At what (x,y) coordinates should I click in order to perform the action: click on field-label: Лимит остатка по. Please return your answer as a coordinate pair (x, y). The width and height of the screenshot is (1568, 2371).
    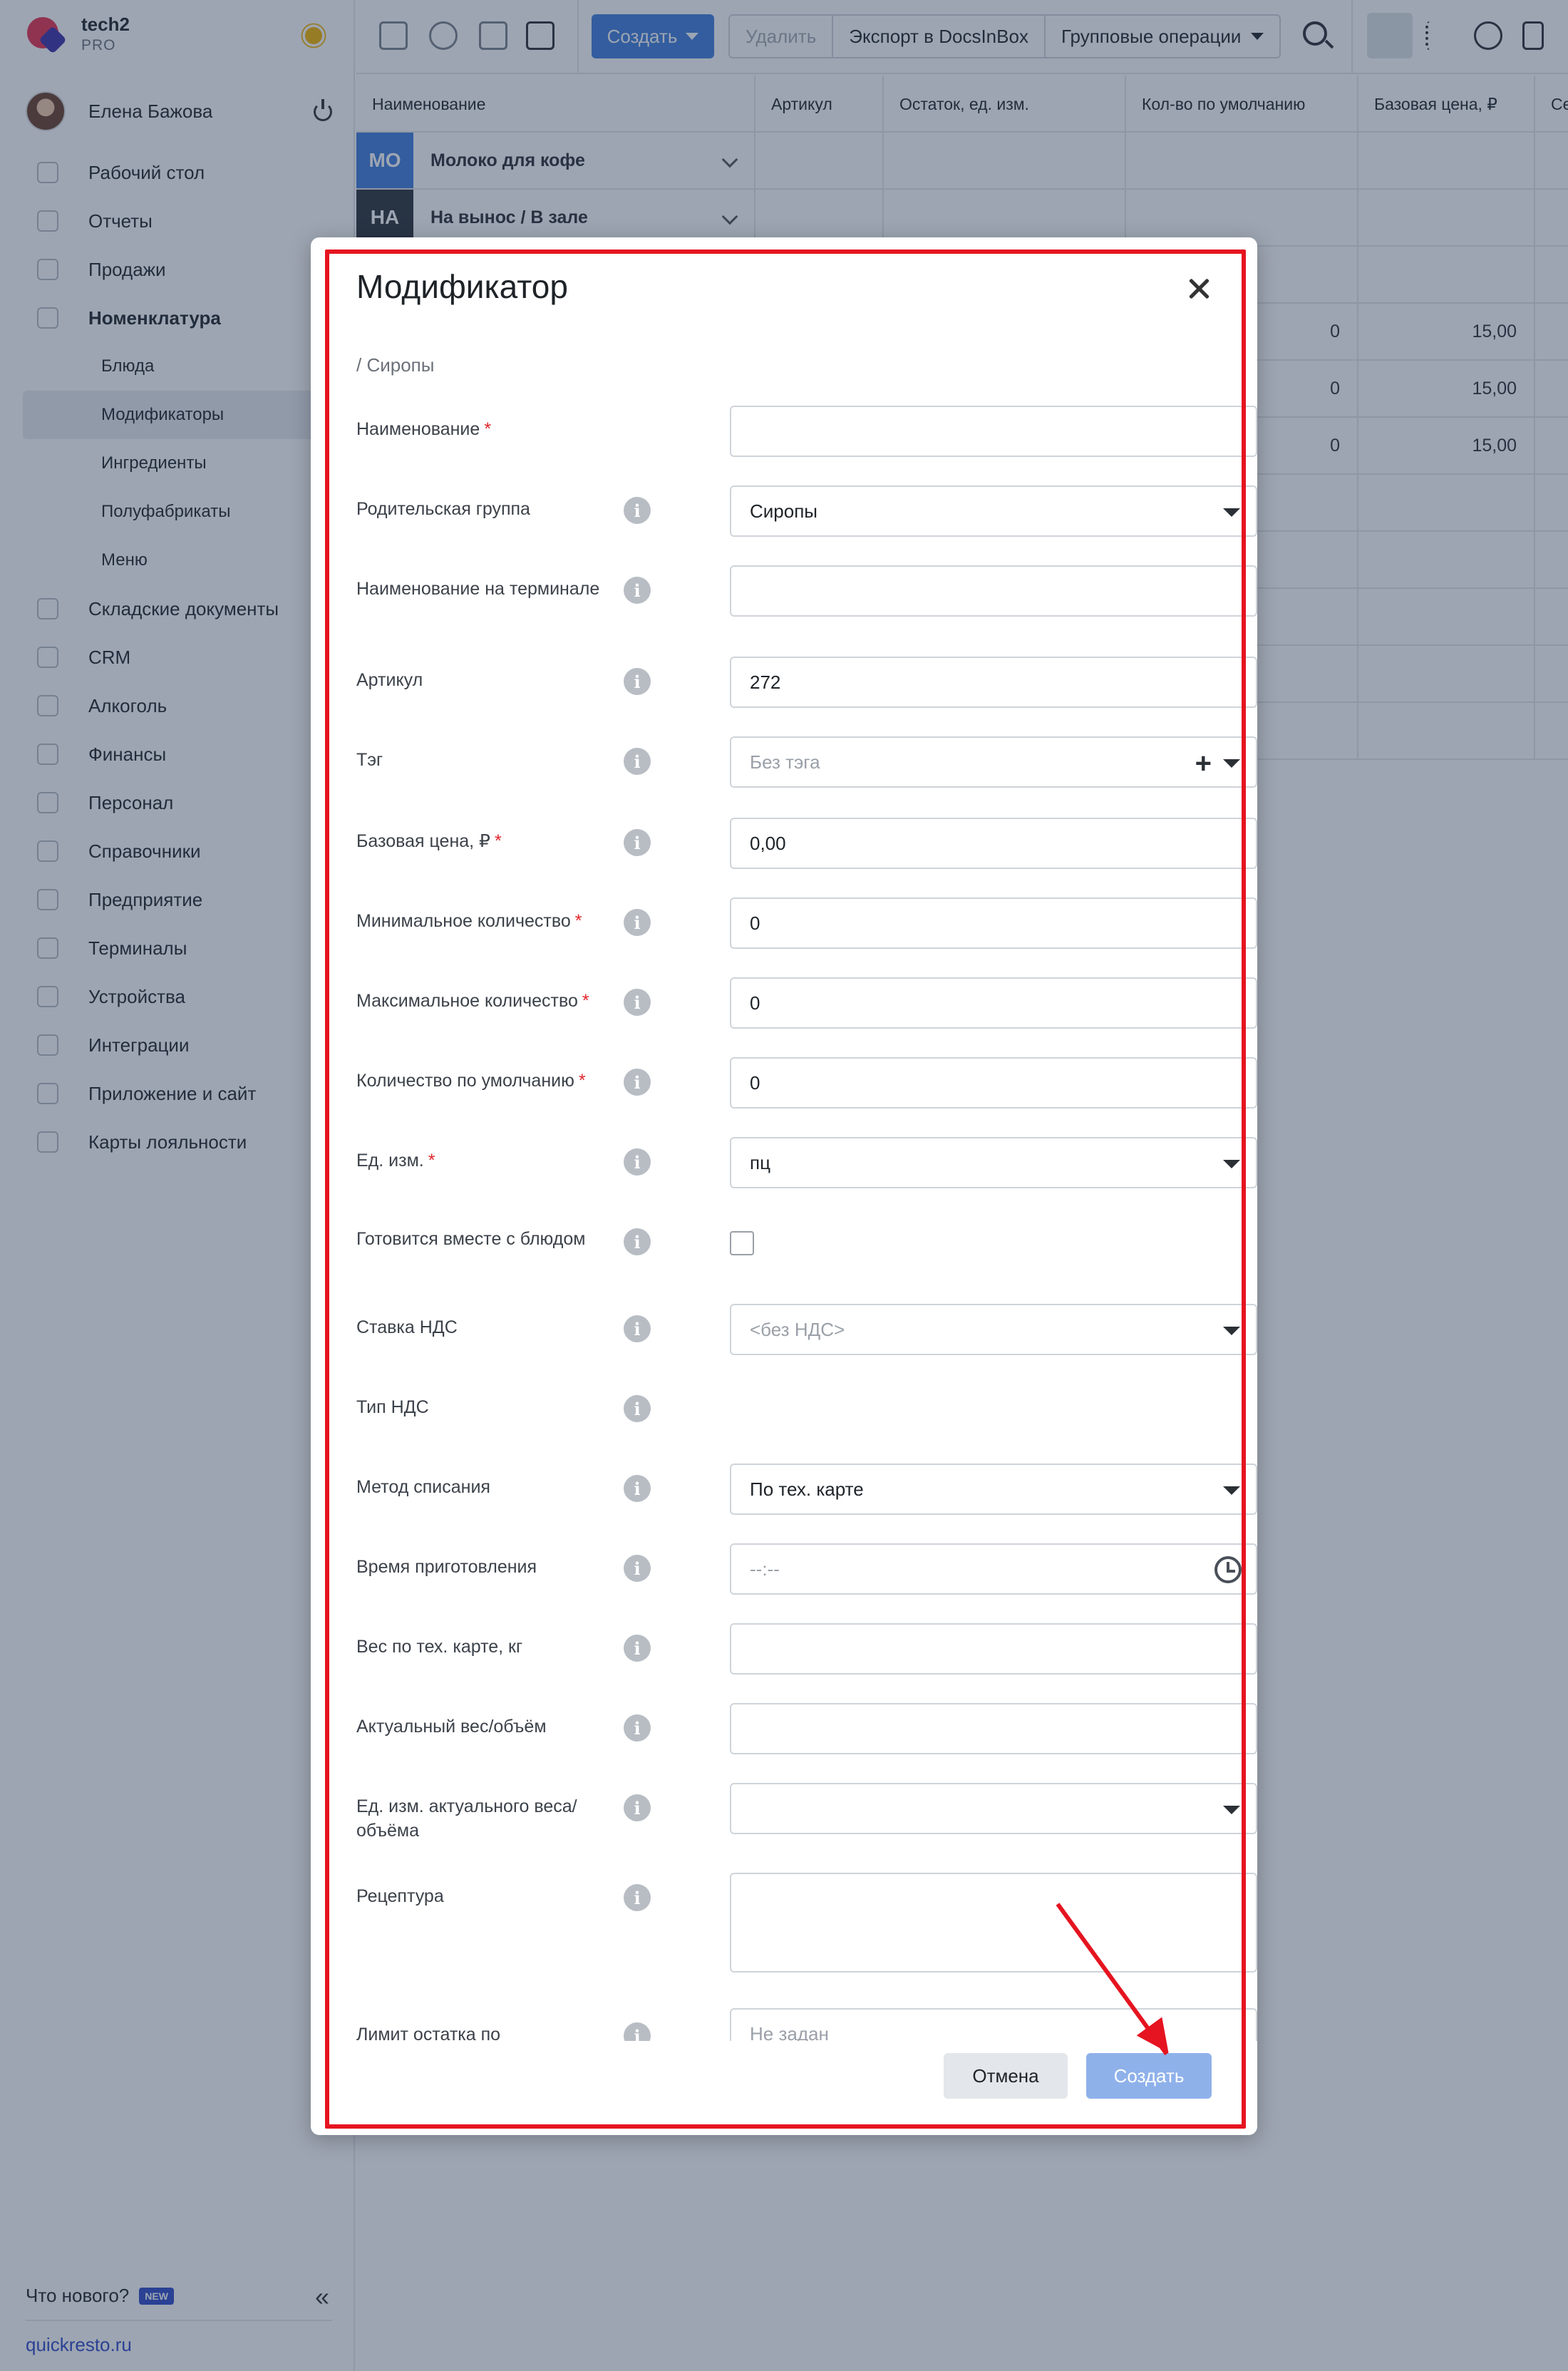
    Looking at the image, I should click on (429, 2033).